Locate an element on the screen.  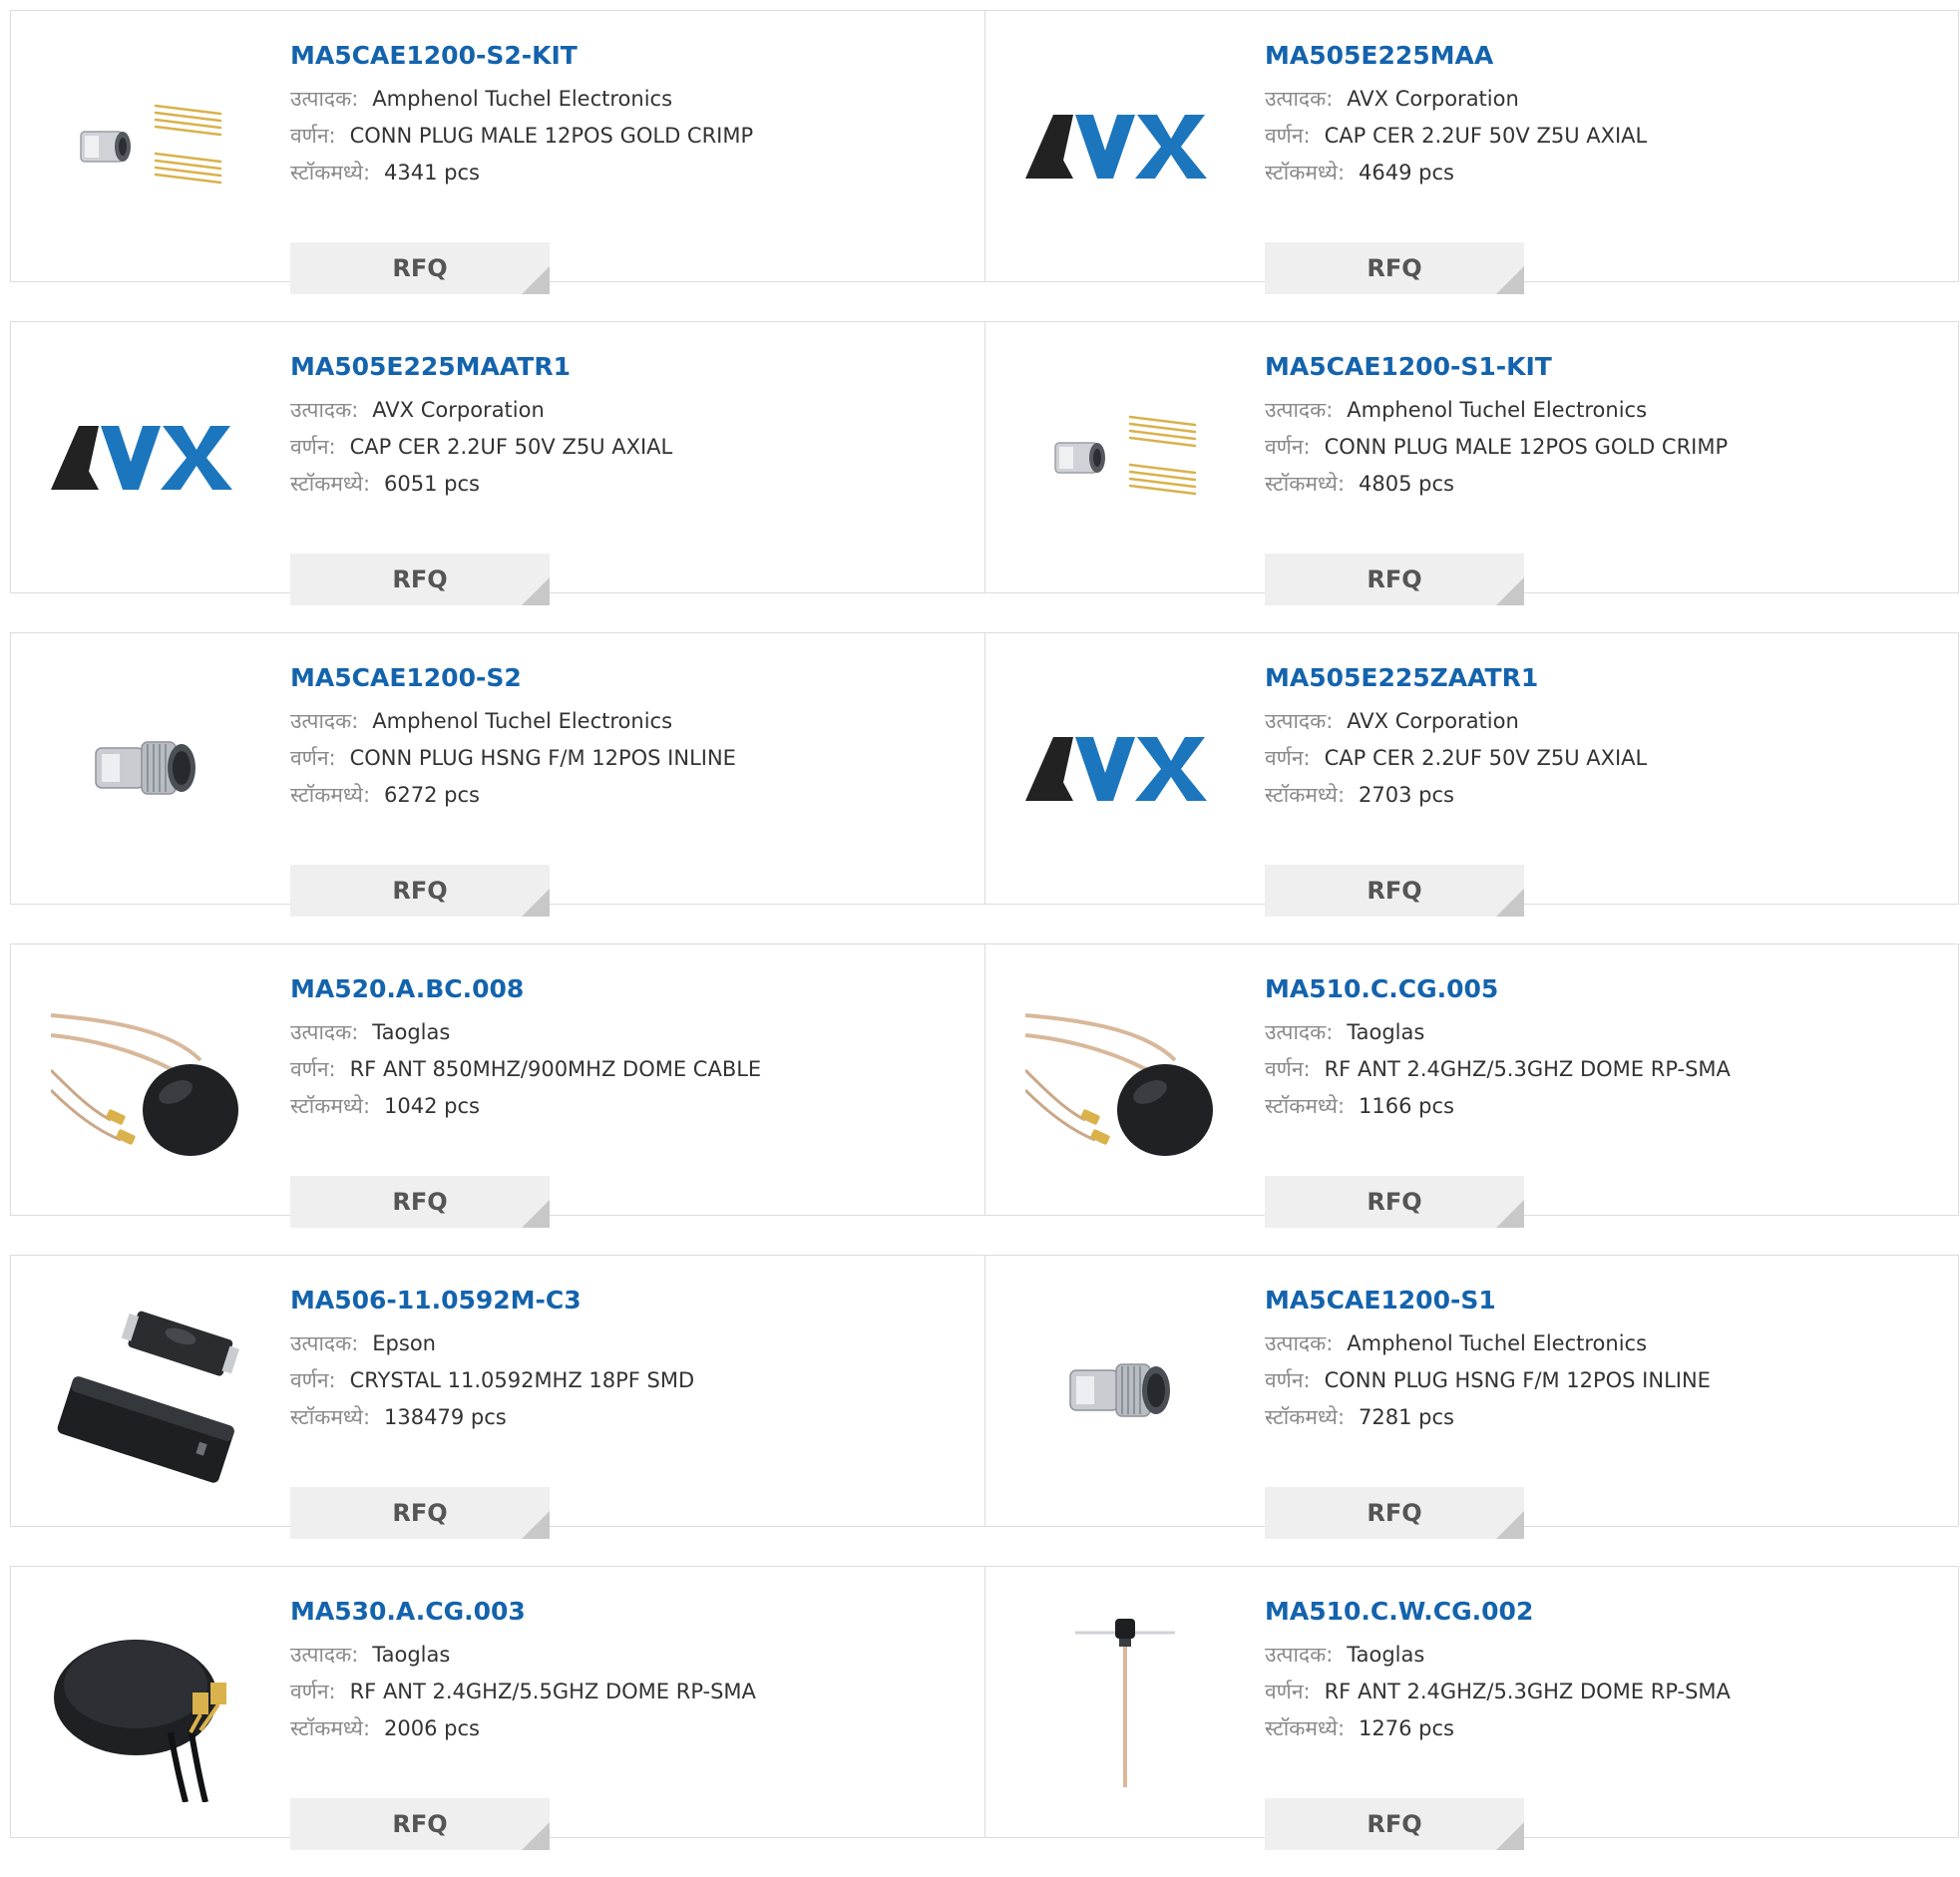
puck-antenna-image is located at coordinates (151, 1702).